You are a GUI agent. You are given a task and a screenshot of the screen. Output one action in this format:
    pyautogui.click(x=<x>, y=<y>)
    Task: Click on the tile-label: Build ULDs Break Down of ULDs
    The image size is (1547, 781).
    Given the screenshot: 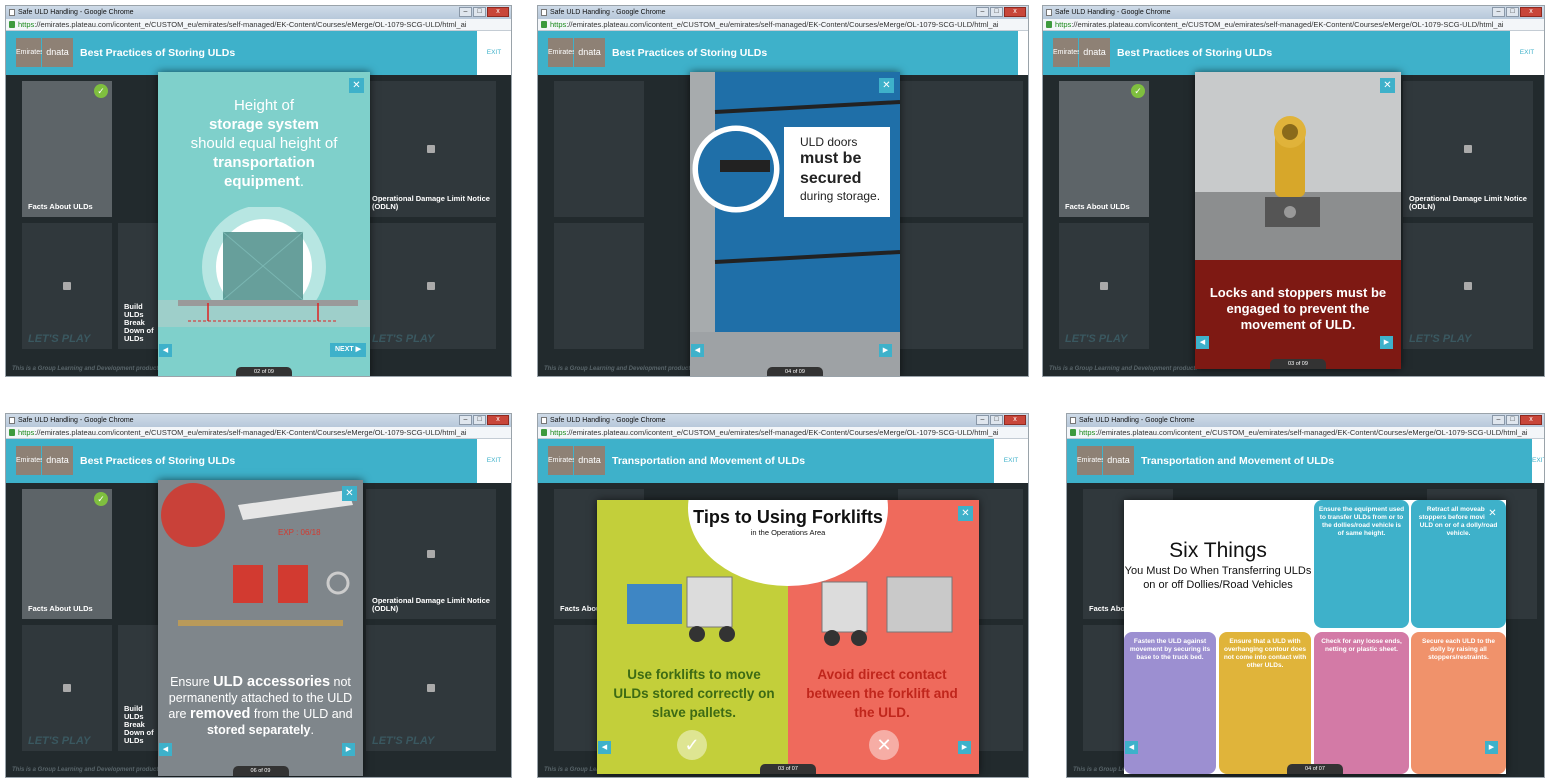 What is the action you would take?
    pyautogui.click(x=139, y=322)
    